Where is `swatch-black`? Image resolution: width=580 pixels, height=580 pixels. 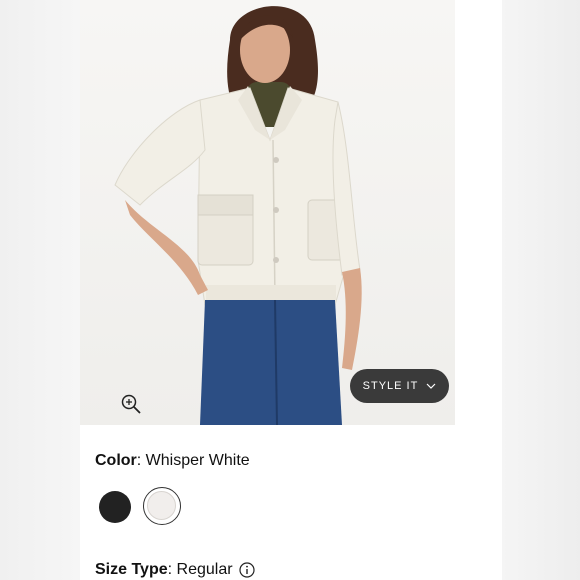
swatch-black is located at coordinates (115, 507).